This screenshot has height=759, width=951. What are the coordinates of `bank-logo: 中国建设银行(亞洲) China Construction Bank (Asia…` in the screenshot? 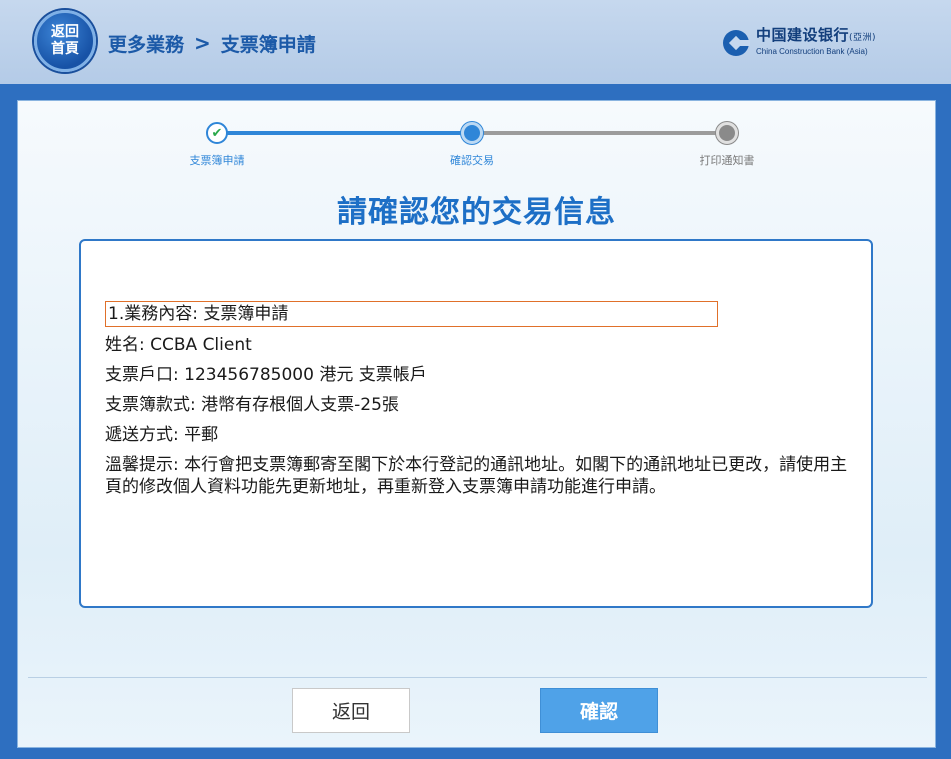 It's located at (799, 43).